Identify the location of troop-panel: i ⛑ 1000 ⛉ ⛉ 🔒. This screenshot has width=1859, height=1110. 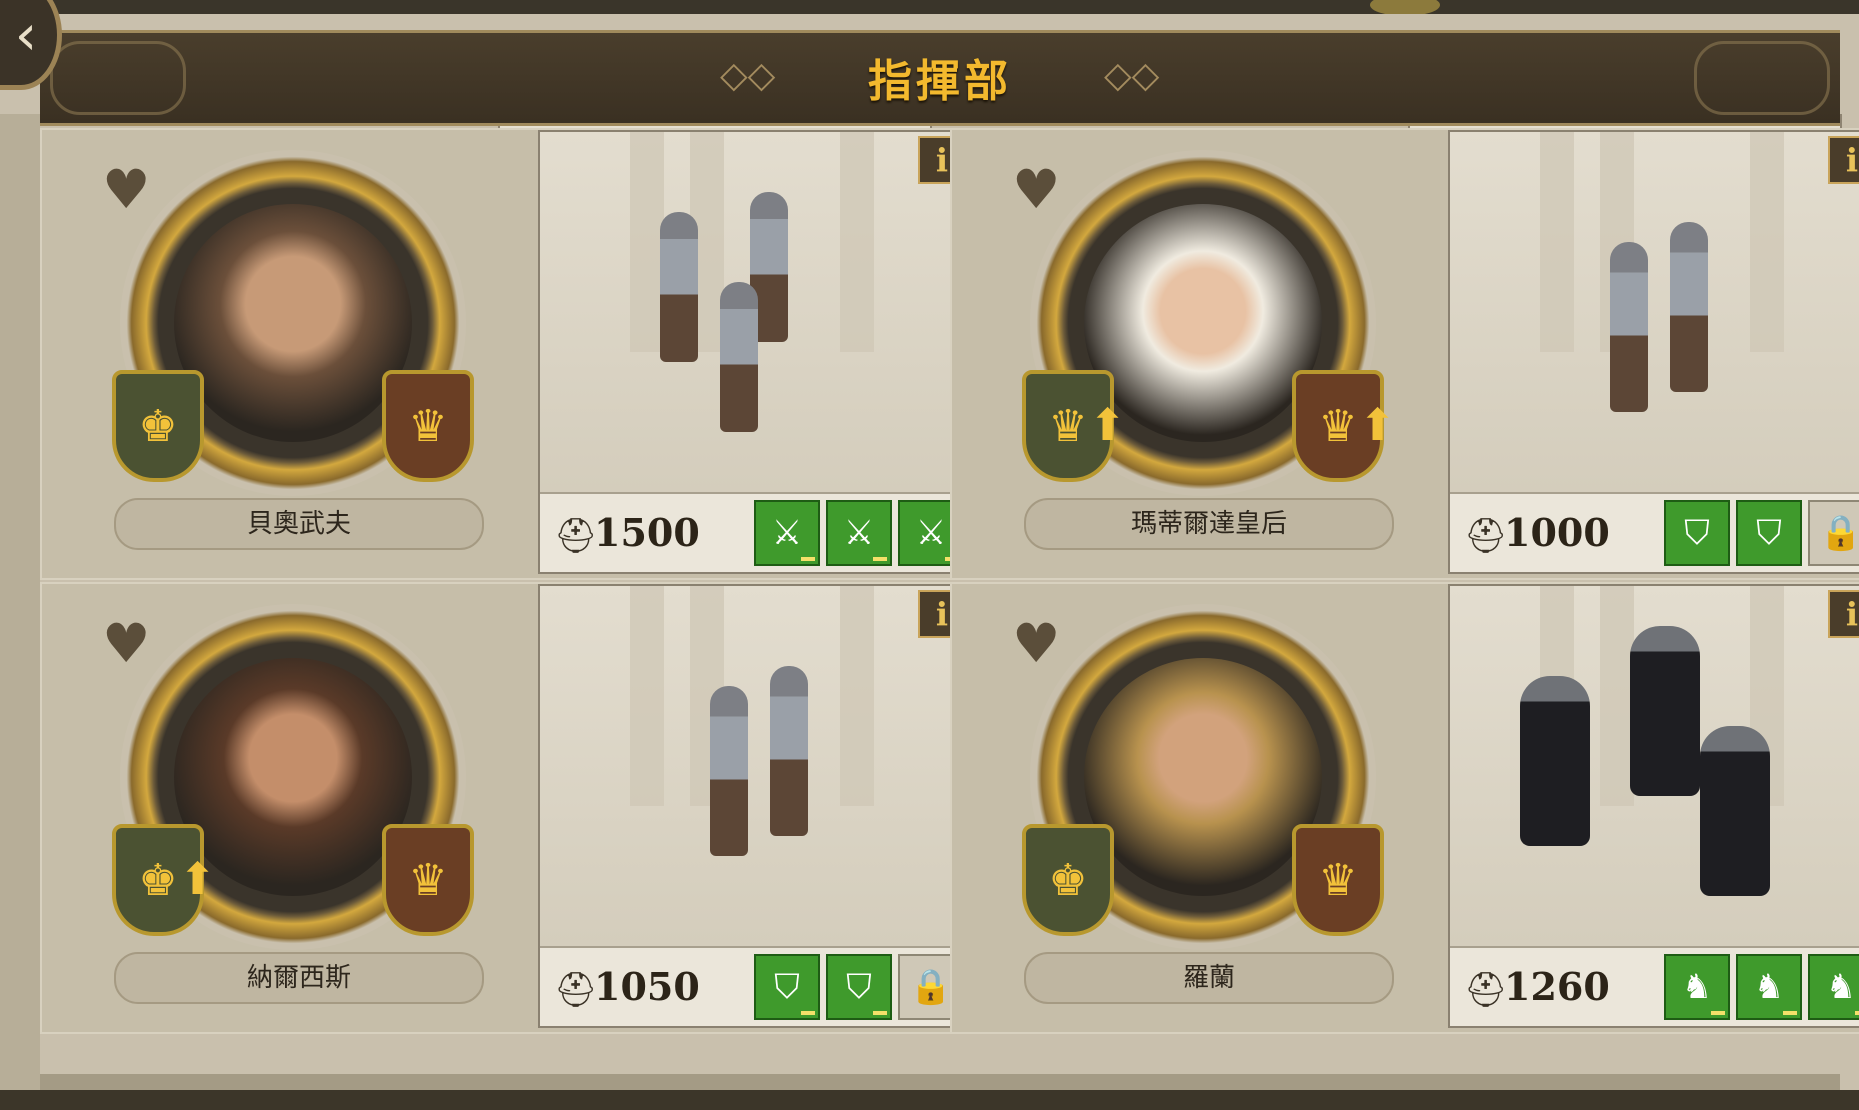
(1653, 352).